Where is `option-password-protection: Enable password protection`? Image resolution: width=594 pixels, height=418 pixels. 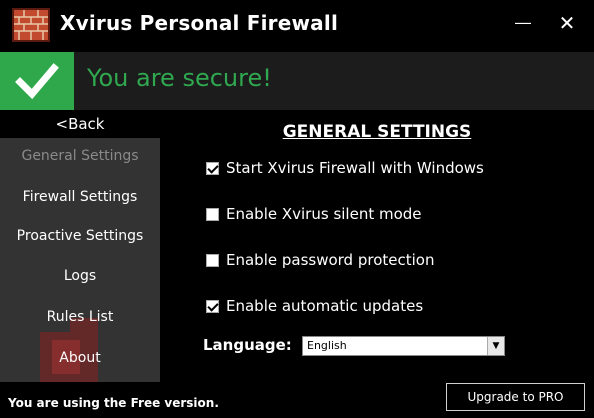
option-password-protection: Enable password protection is located at coordinates (320, 260).